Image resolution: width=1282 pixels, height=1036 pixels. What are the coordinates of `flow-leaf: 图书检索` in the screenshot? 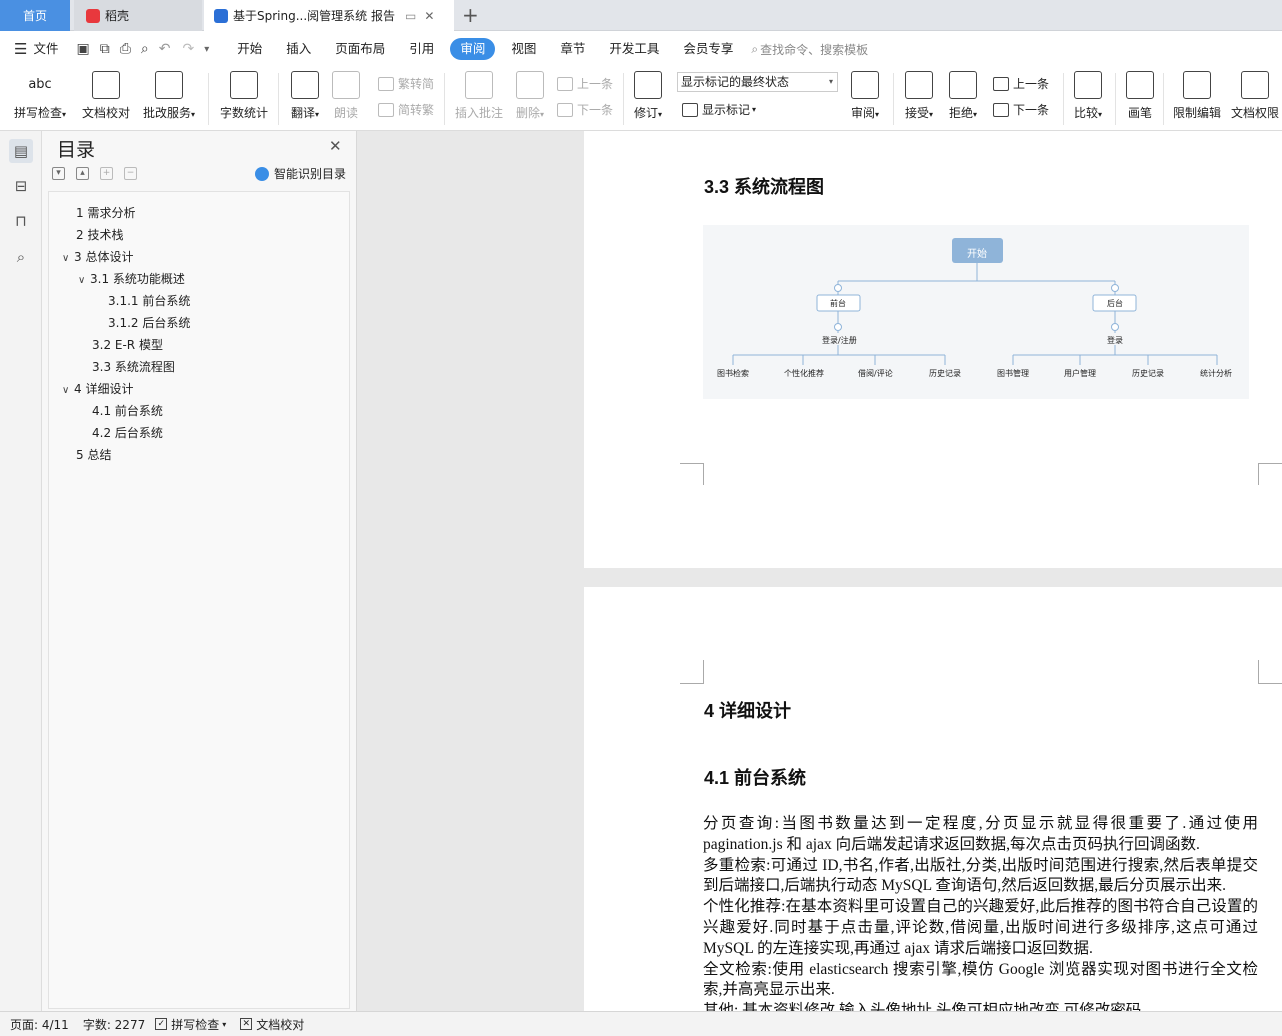 It's located at (733, 373).